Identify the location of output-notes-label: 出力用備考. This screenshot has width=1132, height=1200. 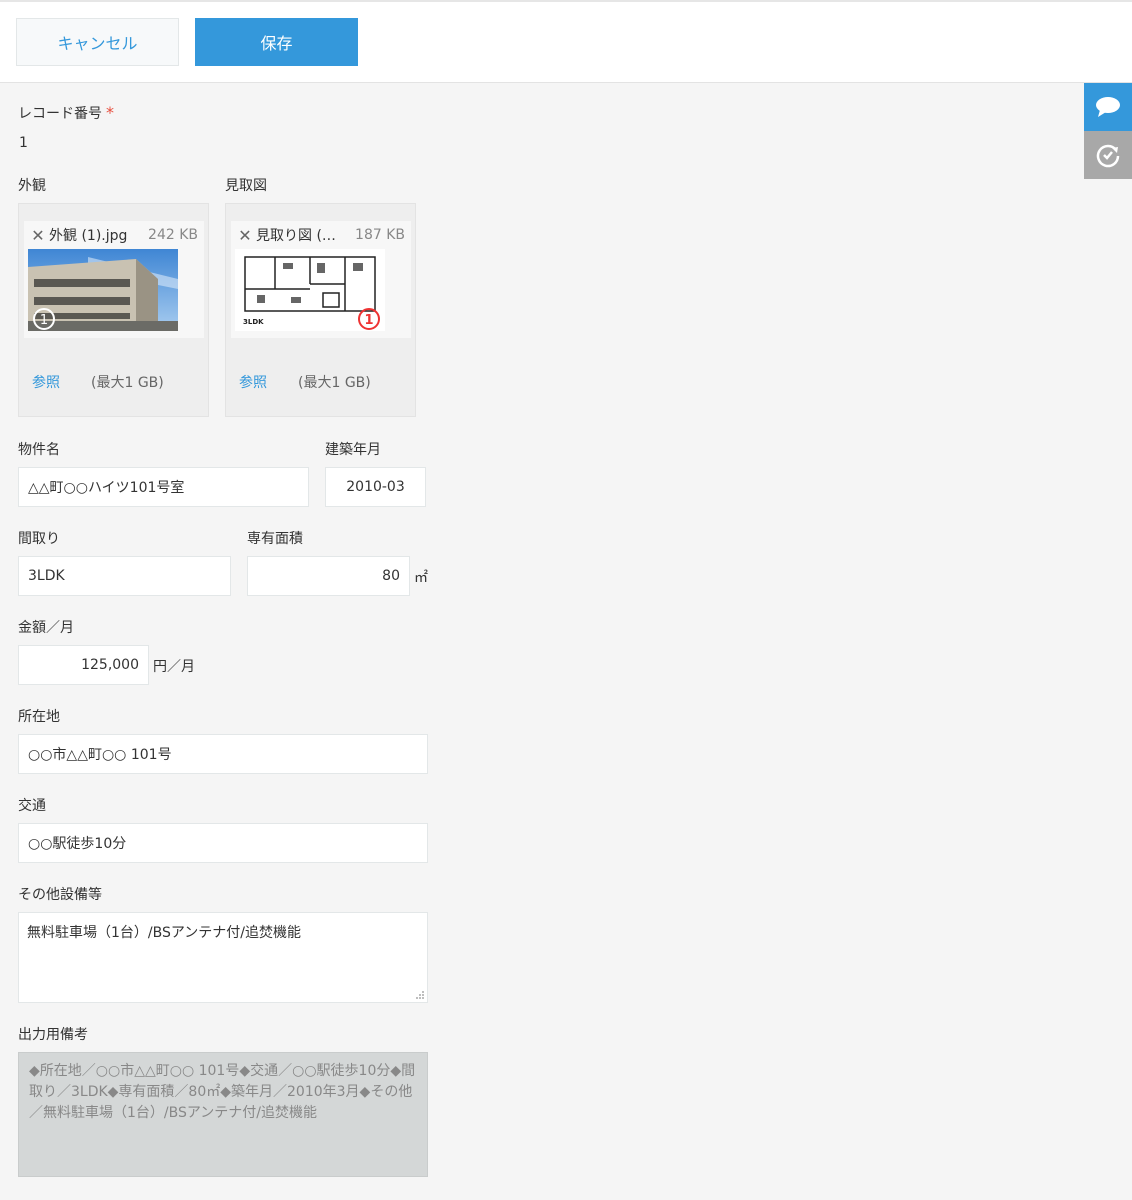
(53, 1035).